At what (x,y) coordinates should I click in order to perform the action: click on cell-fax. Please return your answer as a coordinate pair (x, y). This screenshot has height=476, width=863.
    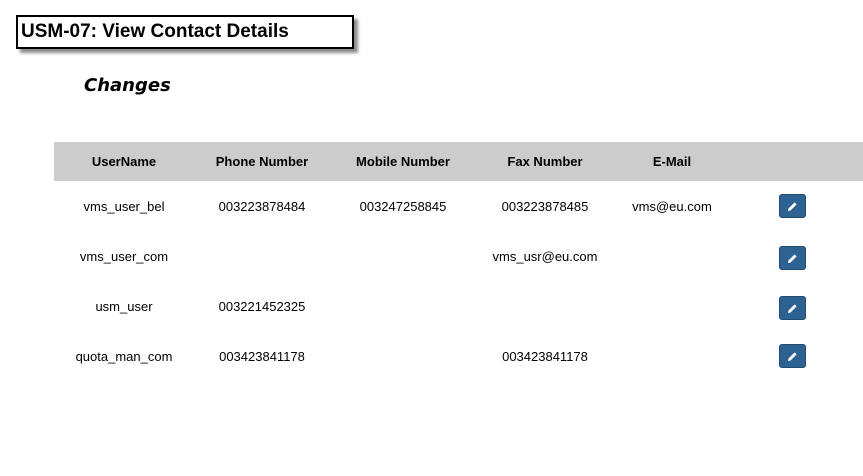
    Looking at the image, I should click on (545, 307).